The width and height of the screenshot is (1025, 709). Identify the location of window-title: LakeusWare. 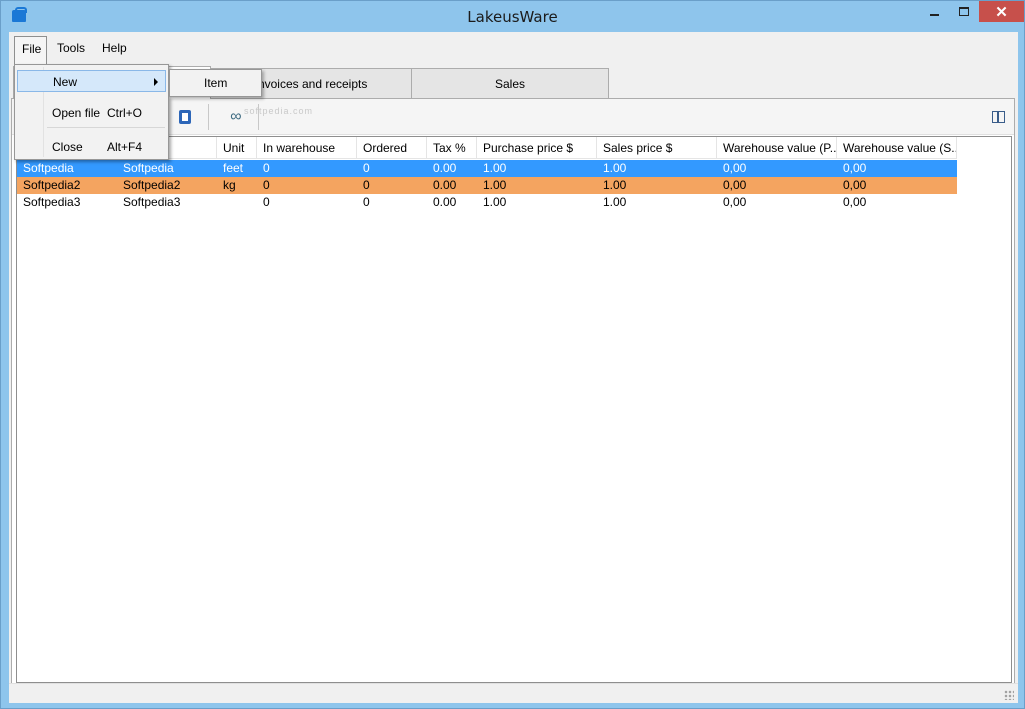
(512, 17).